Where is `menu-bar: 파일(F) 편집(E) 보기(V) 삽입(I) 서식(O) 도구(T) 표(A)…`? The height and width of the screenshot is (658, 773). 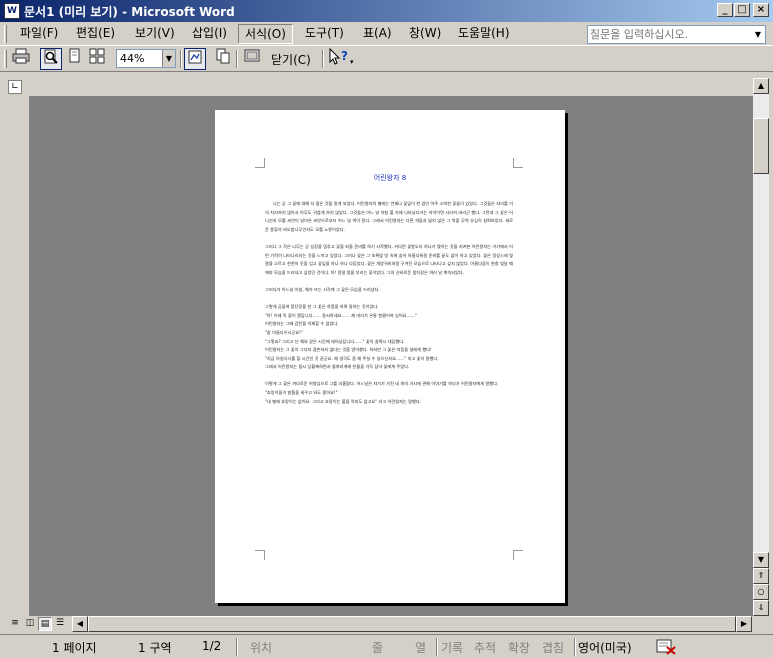
menu-bar: 파일(F) 편집(E) 보기(V) 삽입(I) 서식(O) 도구(T) 표(A)… is located at coordinates (386, 34).